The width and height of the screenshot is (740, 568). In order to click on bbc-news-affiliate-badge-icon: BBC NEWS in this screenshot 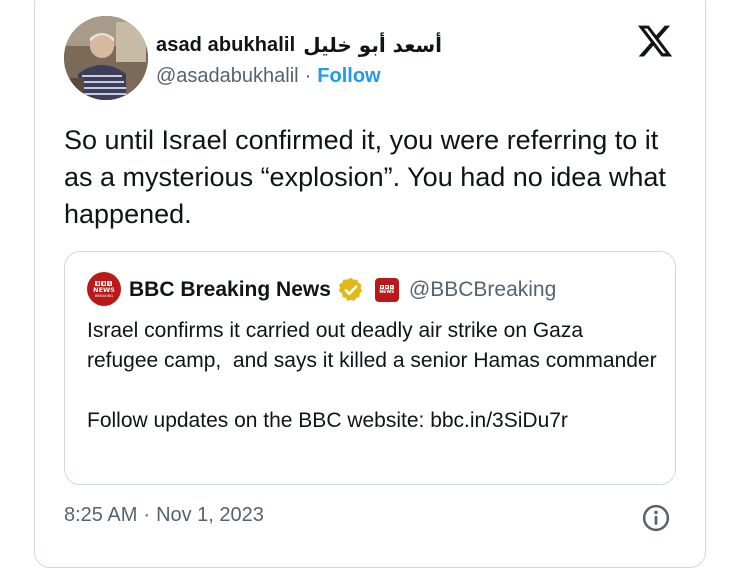, I will do `click(386, 290)`.